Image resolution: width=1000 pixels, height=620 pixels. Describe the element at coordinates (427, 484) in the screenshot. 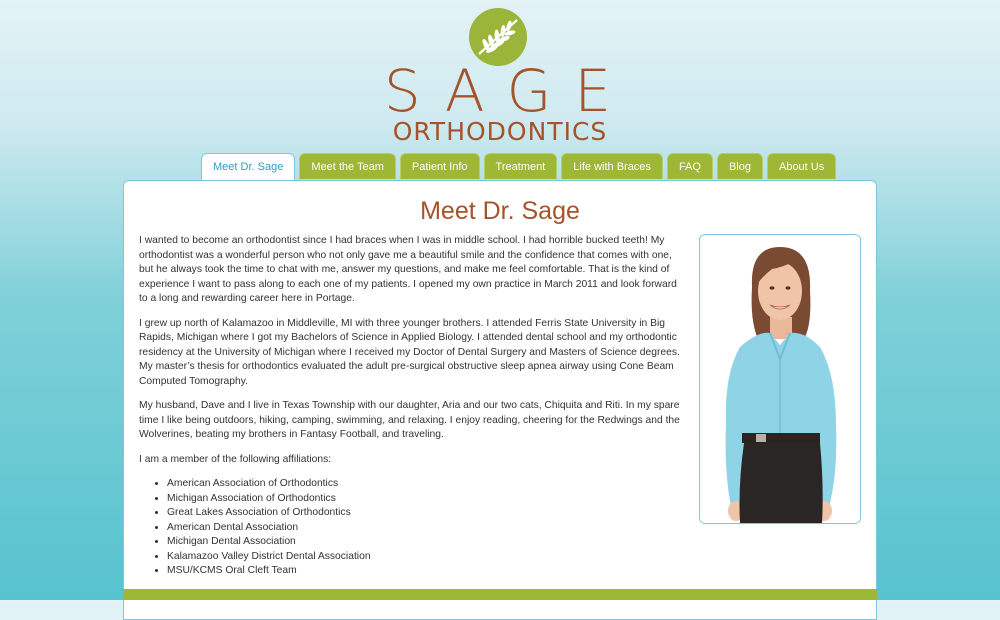

I see `list-item: American Association of Orthodontics` at that location.